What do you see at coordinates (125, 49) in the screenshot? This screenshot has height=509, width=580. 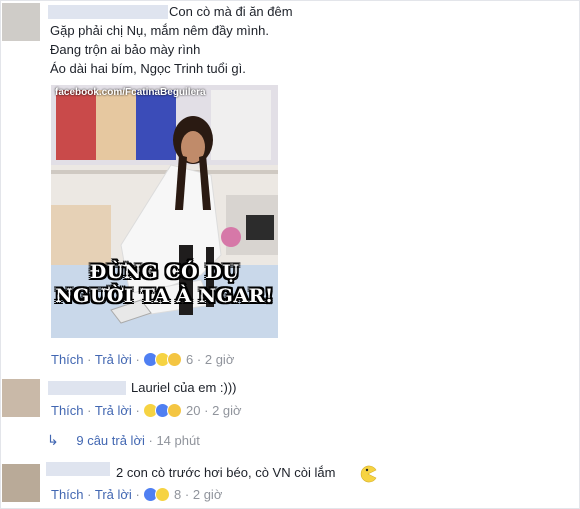 I see `comment-text-line: Đang trộn ai bảo mày rình` at bounding box center [125, 49].